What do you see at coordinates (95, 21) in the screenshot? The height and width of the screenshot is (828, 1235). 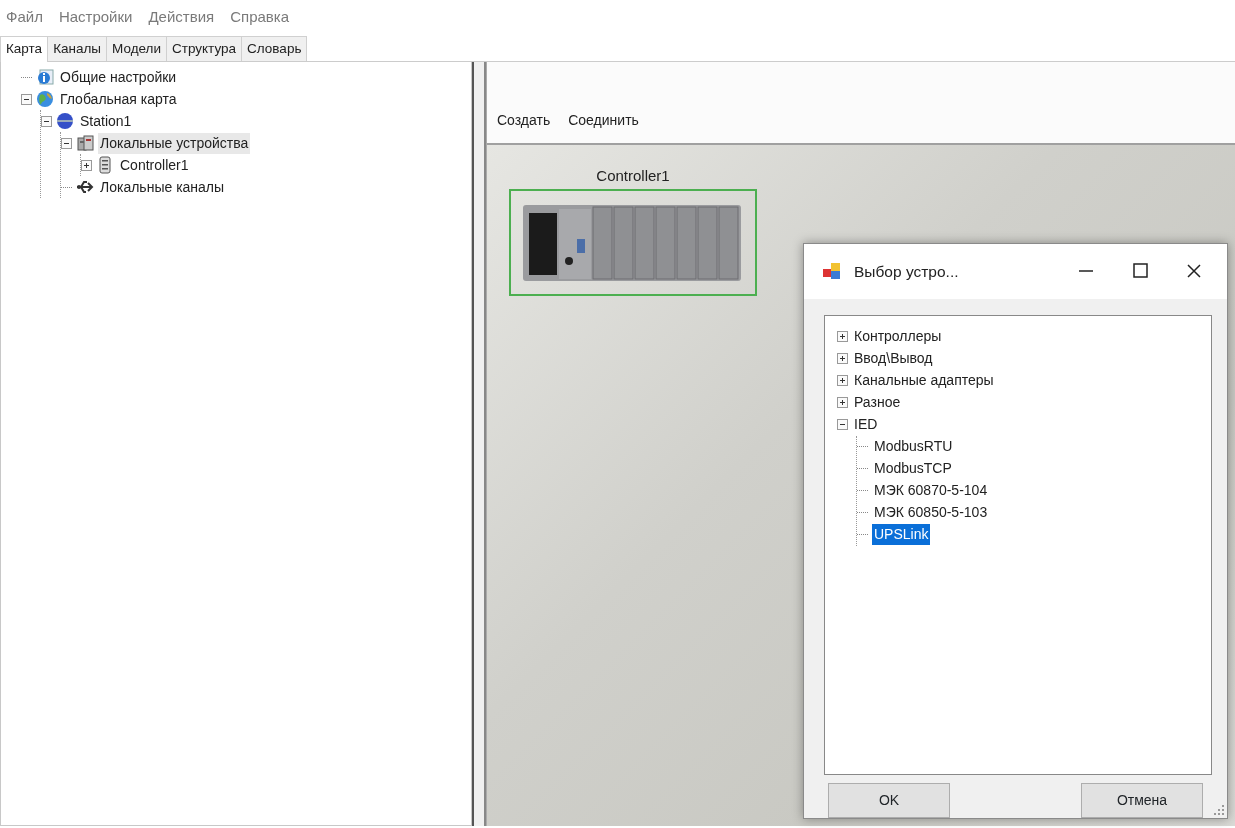 I see `menu-item: Настройки` at bounding box center [95, 21].